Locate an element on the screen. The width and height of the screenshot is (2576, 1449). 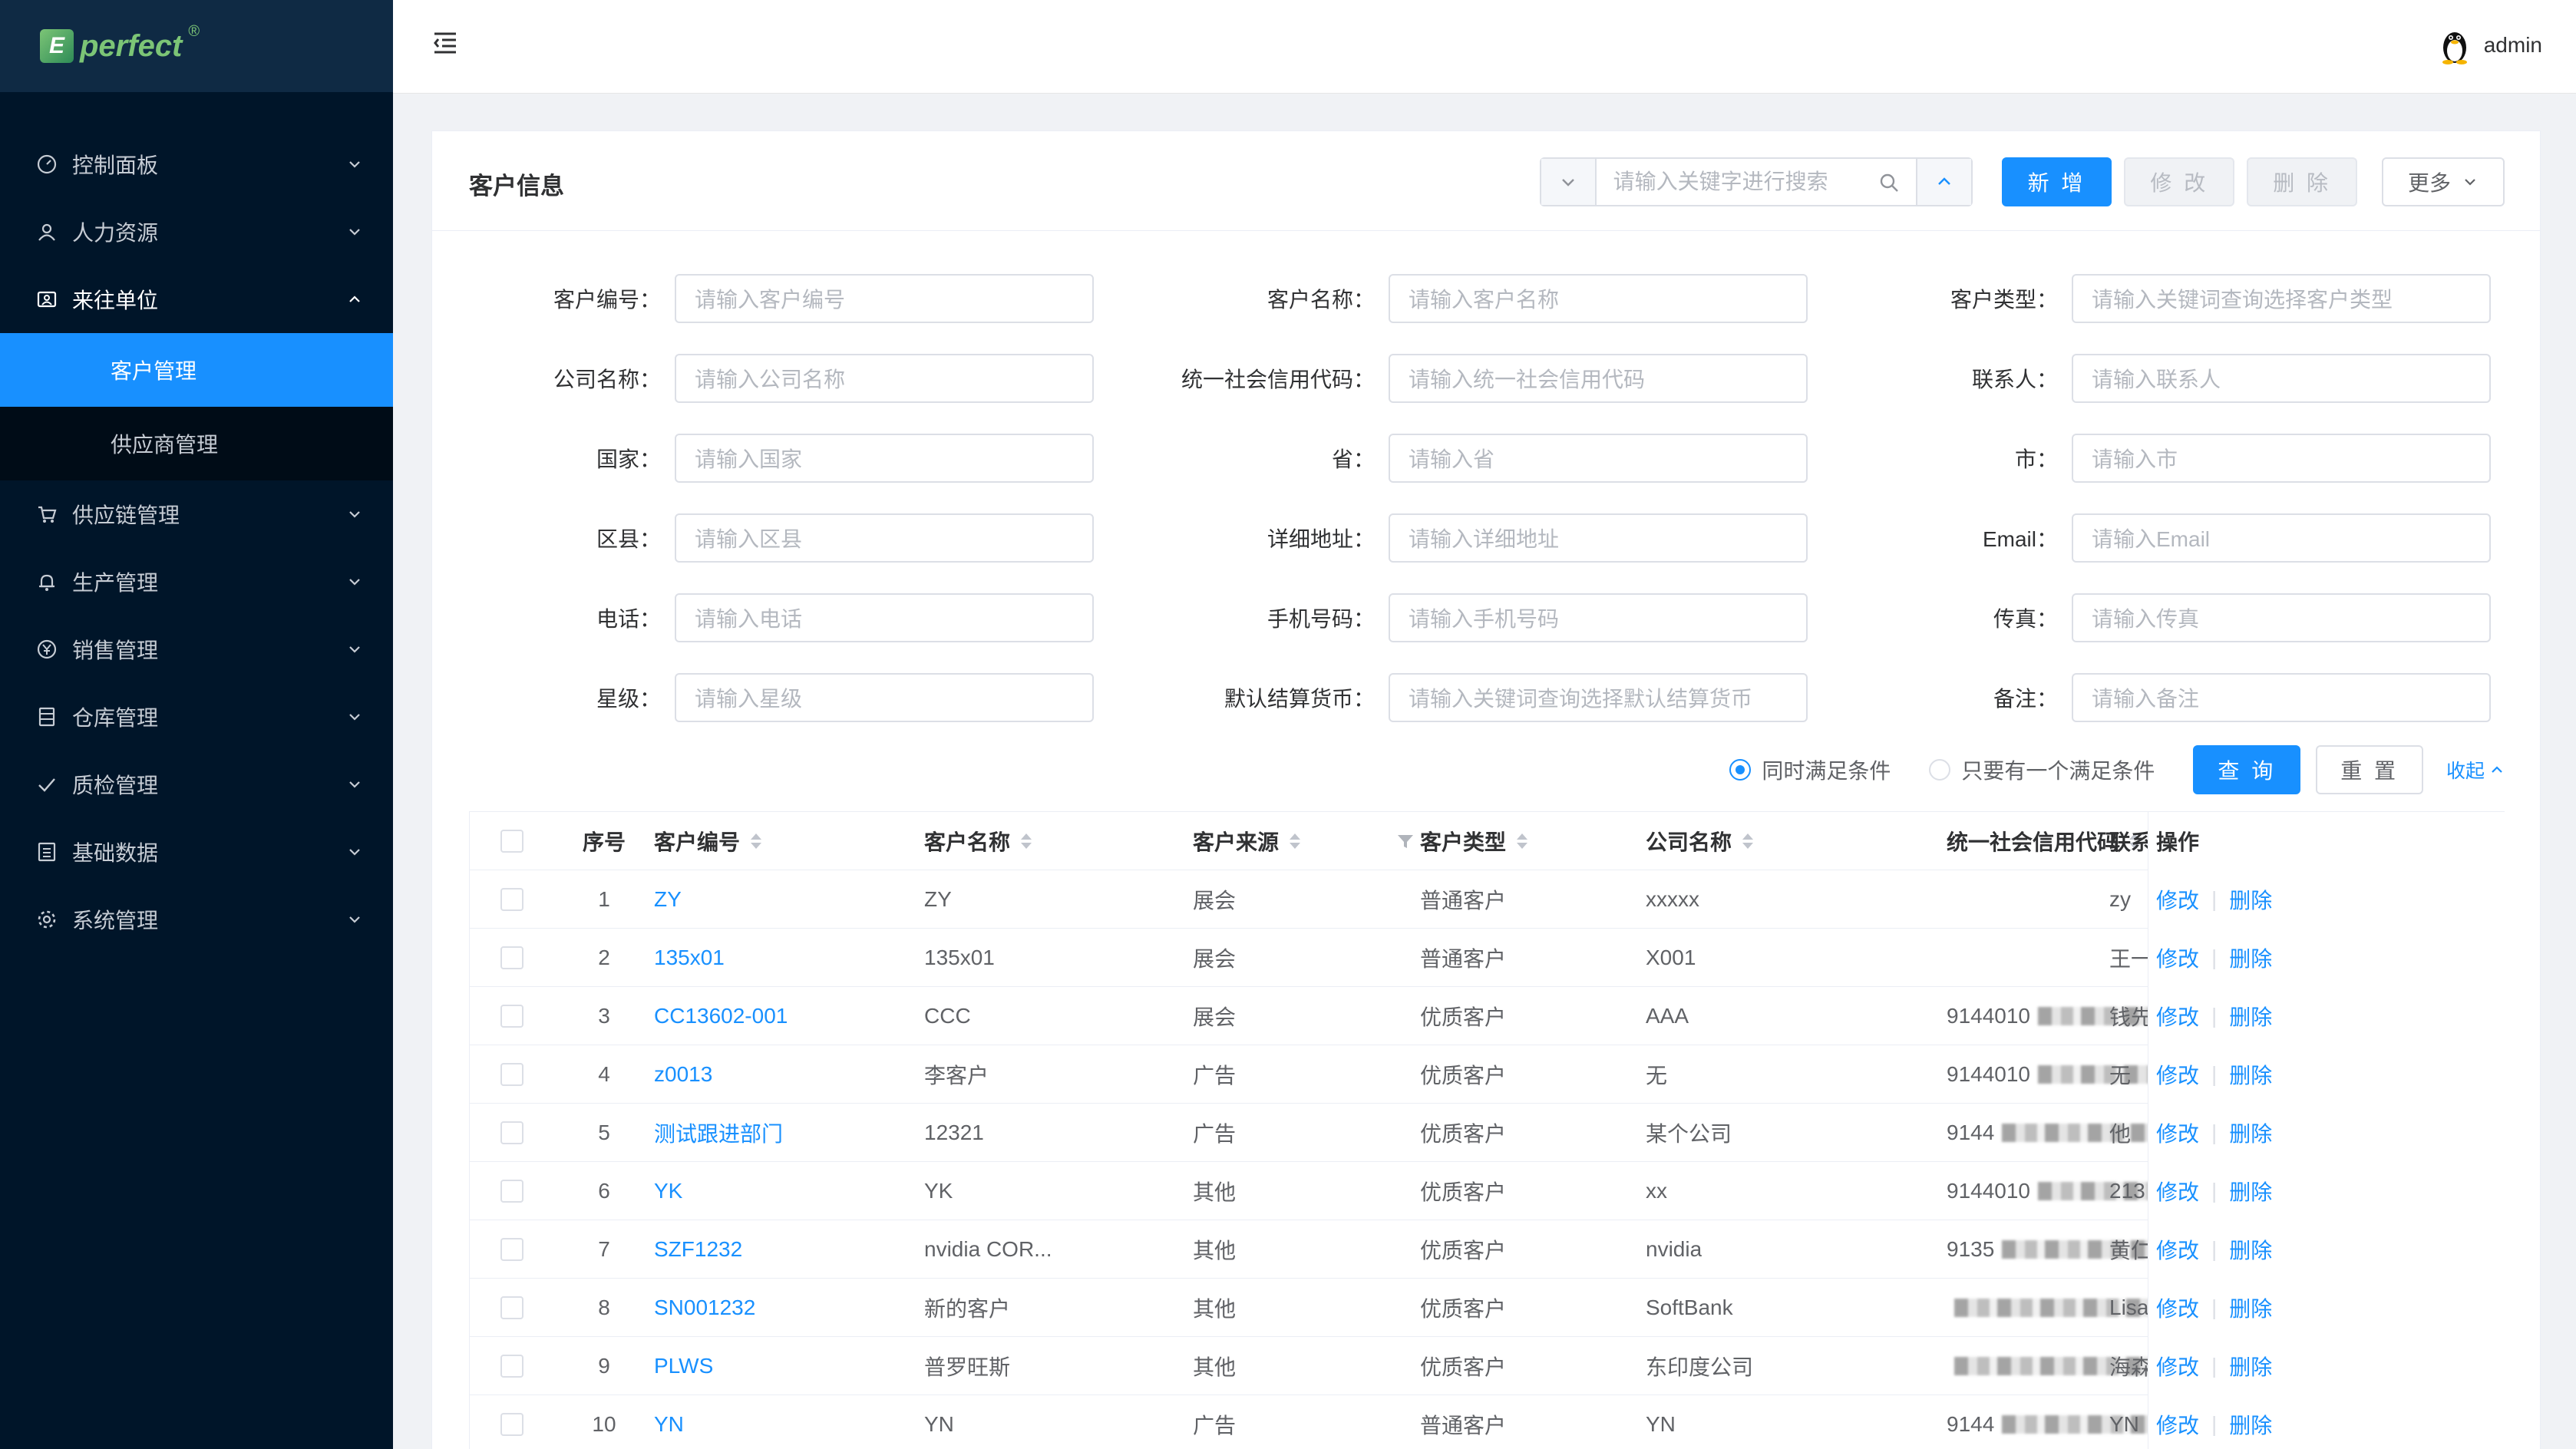
cell-code: YK is located at coordinates (668, 1191).